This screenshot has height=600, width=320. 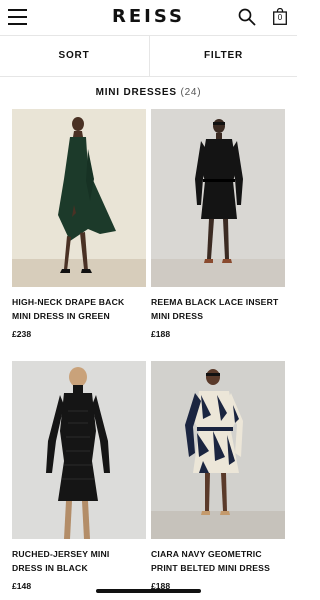 I want to click on category-heading: MINI DRESSES (24), so click(x=148, y=92).